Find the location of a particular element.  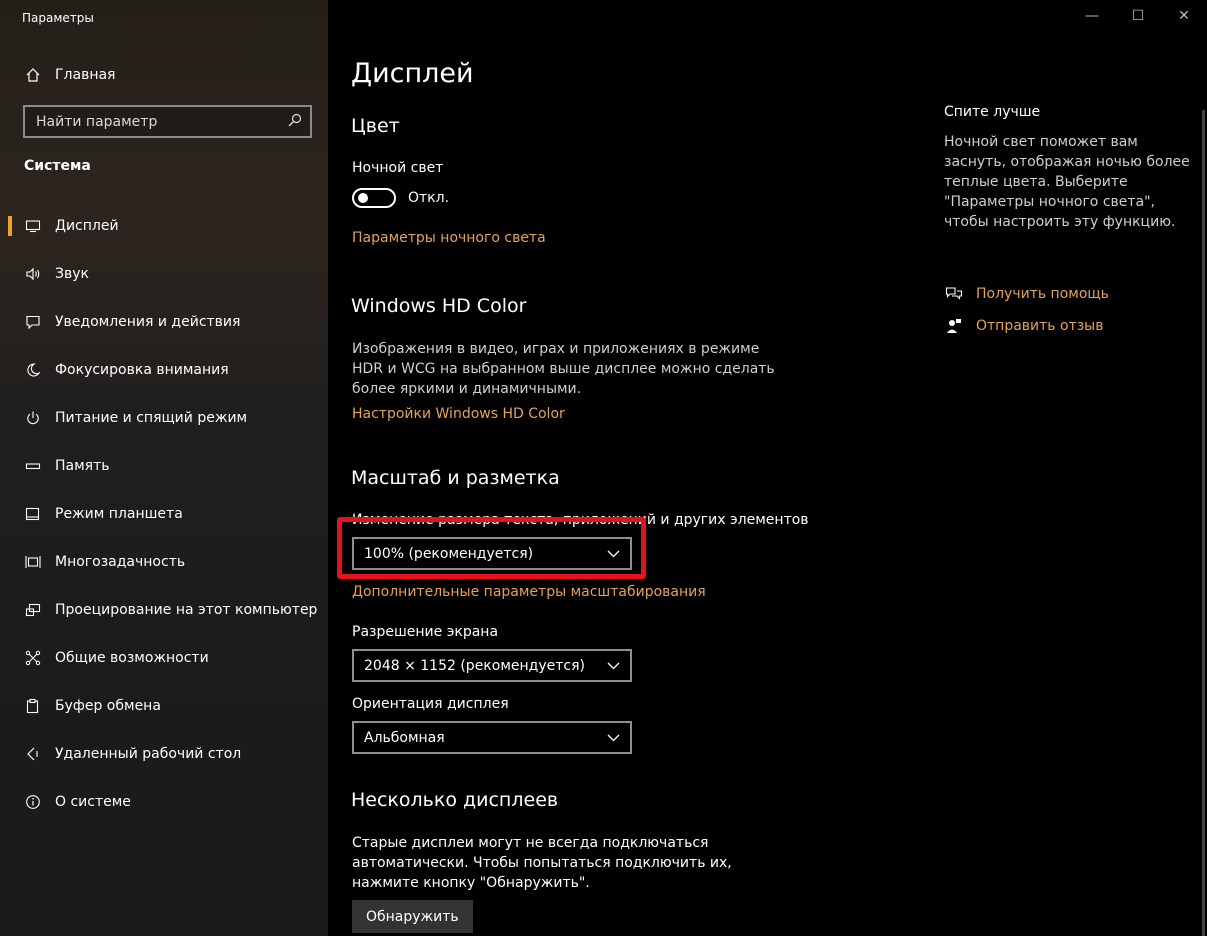

sidebar-item-tablet: Режим планшета is located at coordinates (164, 514).